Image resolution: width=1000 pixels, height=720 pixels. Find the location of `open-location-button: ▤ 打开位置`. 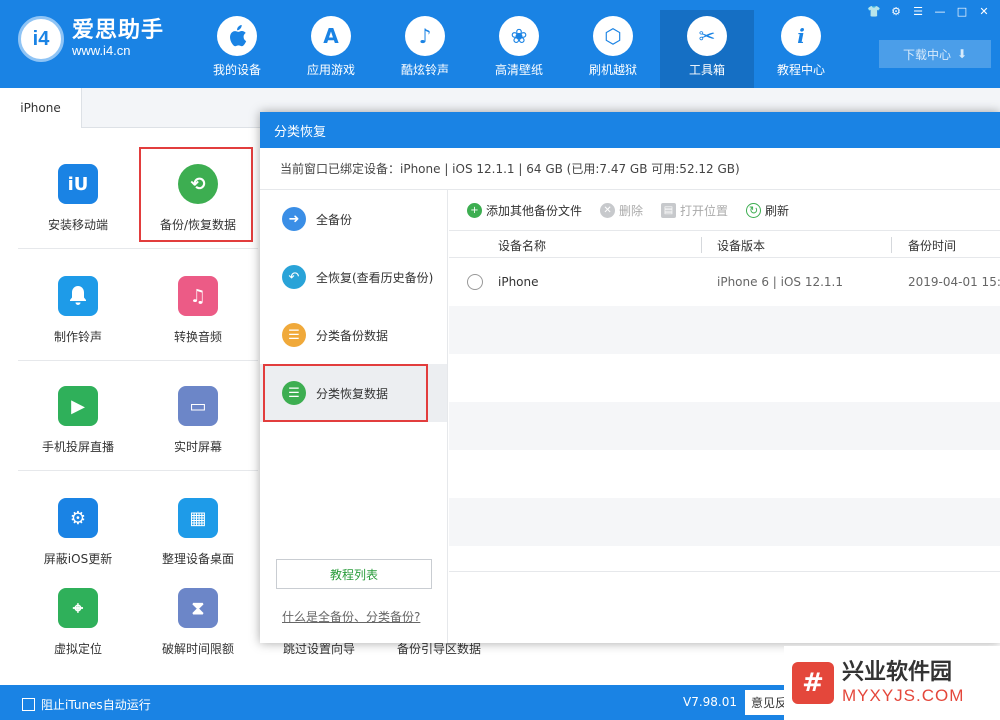

open-location-button: ▤ 打开位置 is located at coordinates (694, 210).